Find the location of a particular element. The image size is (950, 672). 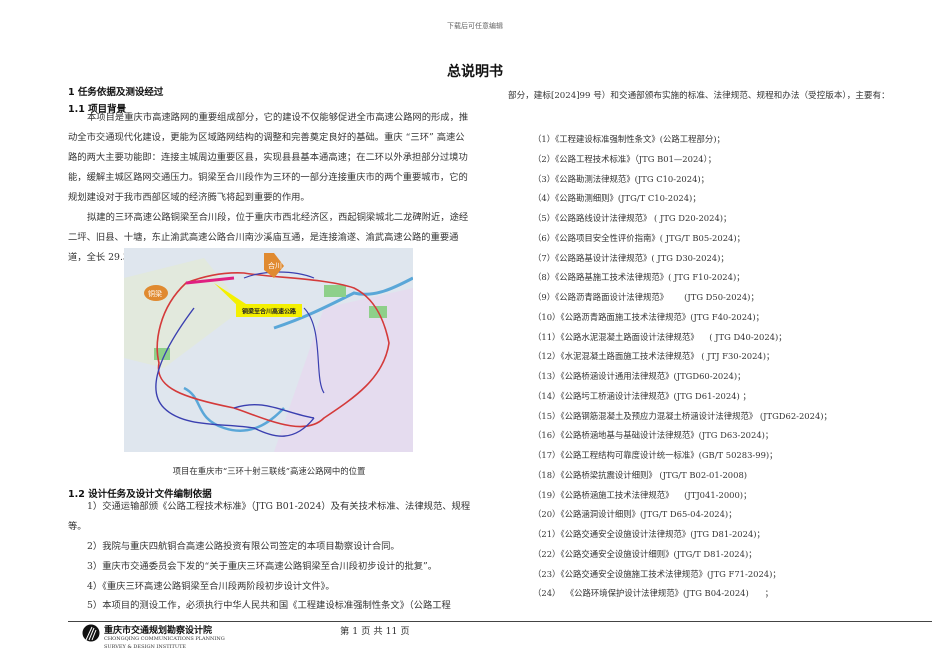

list-item: （3）《公路勘测法律规范》(JTG C10-2024)； is located at coordinates (621, 178).